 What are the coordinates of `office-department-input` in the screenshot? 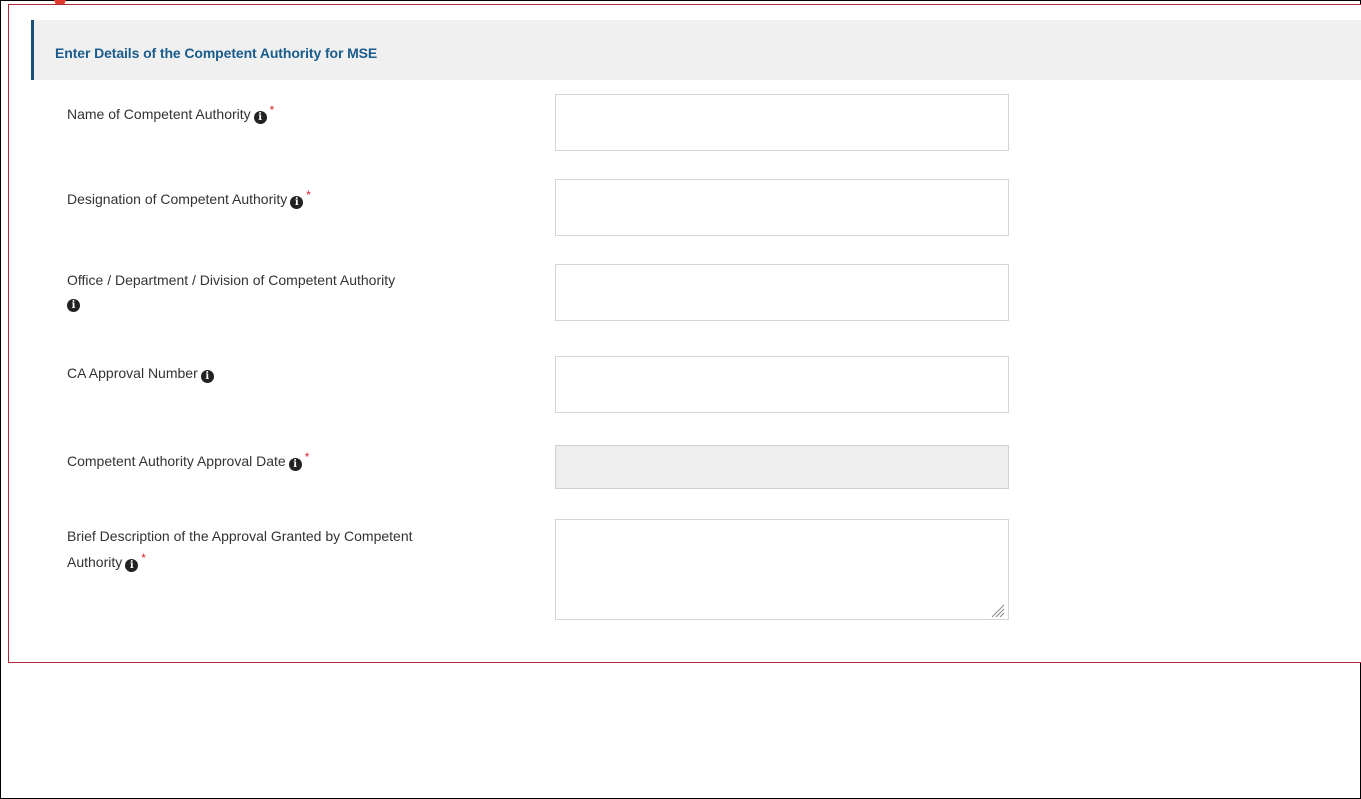 It's located at (782, 292).